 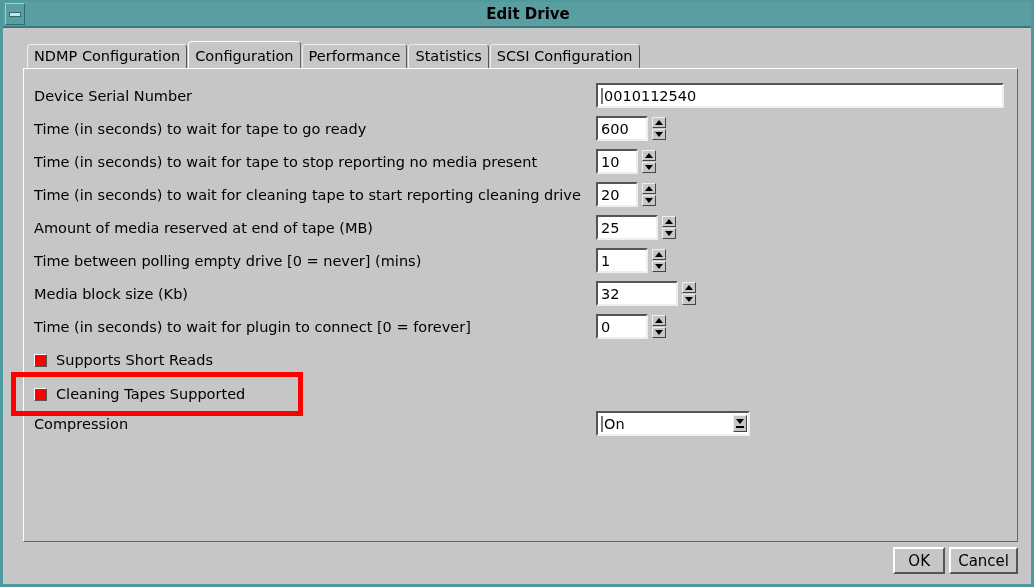 What do you see at coordinates (15, 14) in the screenshot?
I see `window-menu-button` at bounding box center [15, 14].